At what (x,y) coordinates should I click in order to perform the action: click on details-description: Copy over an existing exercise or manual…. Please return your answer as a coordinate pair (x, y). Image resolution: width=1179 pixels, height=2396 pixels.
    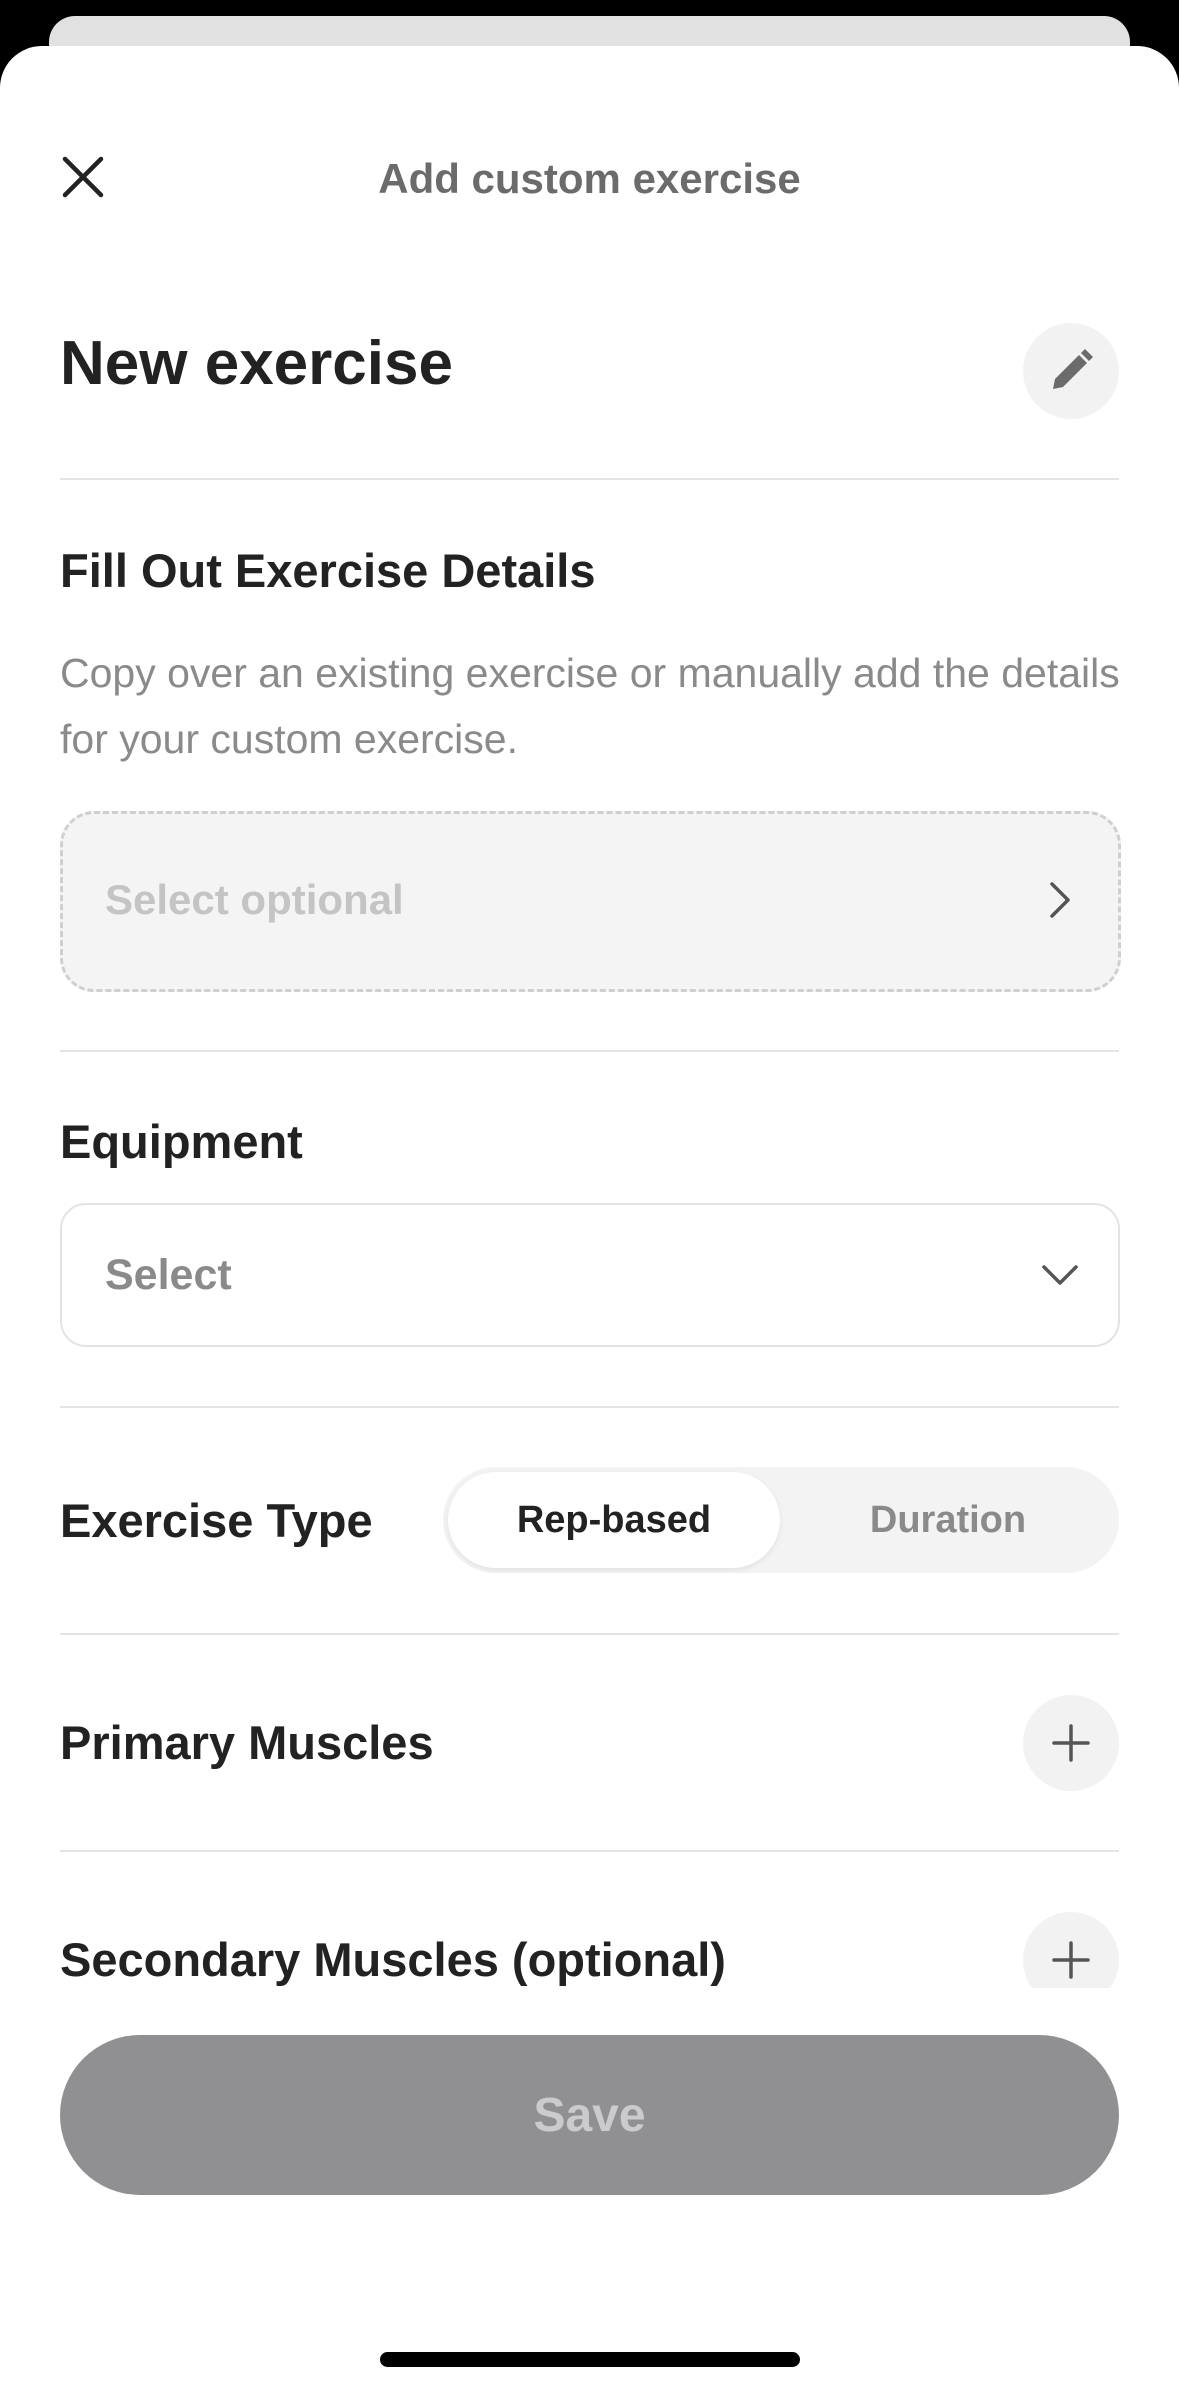
    Looking at the image, I should click on (590, 706).